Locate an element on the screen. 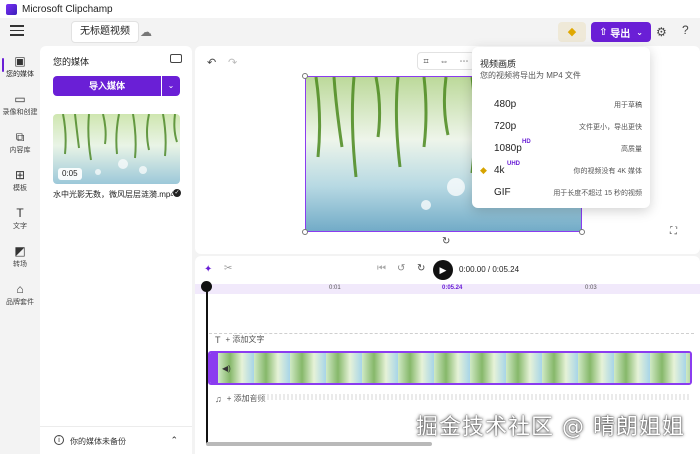 Image resolution: width=700 pixels, height=454 pixels. library-icon: ⧉ is located at coordinates (20, 137).